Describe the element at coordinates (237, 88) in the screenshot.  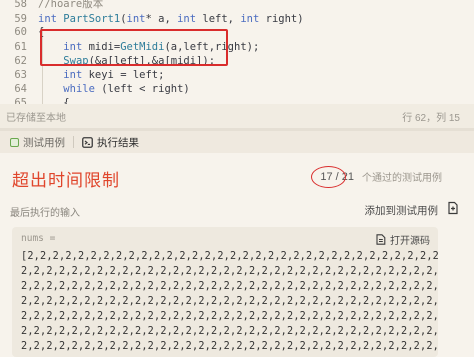
I see `code-line: 64 while (left < right)` at that location.